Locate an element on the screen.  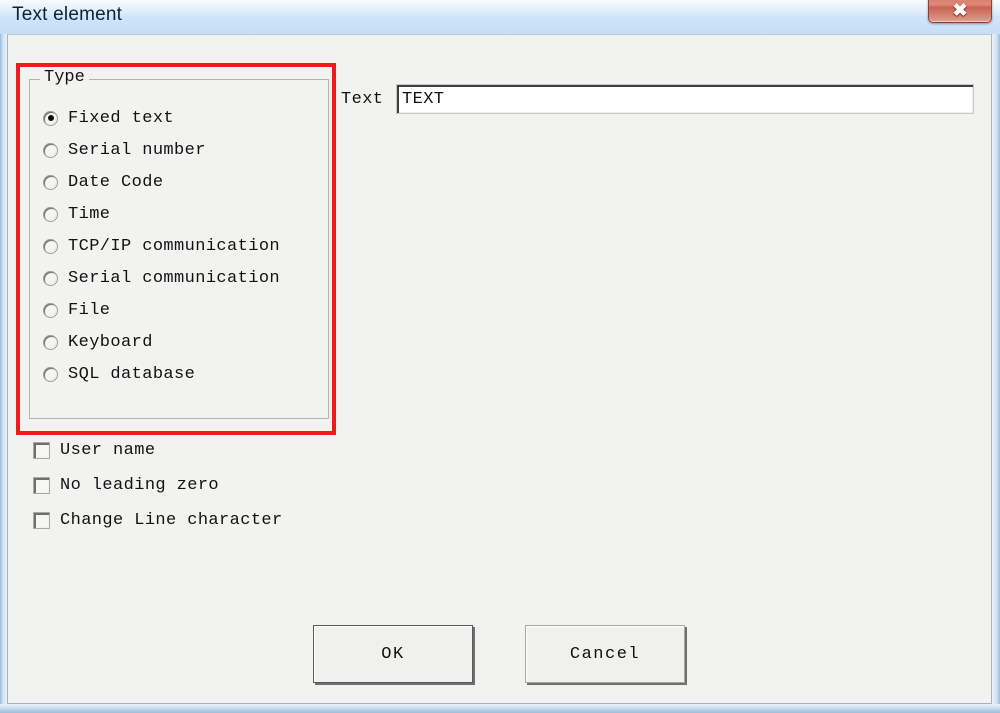
checkbox-label: Change Line character is located at coordinates (171, 520).